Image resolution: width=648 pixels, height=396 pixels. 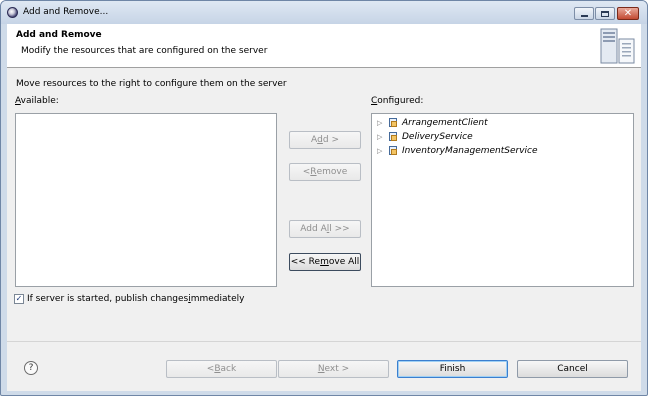 I want to click on tree-item-label: ArrangementClient, so click(x=445, y=122).